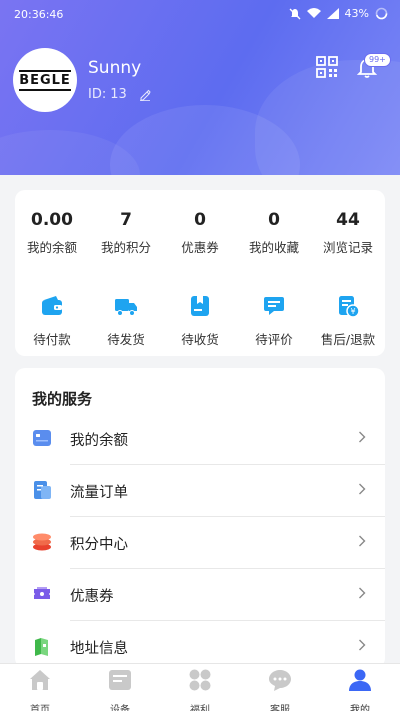 The width and height of the screenshot is (400, 711). What do you see at coordinates (200, 491) in the screenshot?
I see `service-item-traffic-orders: 流量订单` at bounding box center [200, 491].